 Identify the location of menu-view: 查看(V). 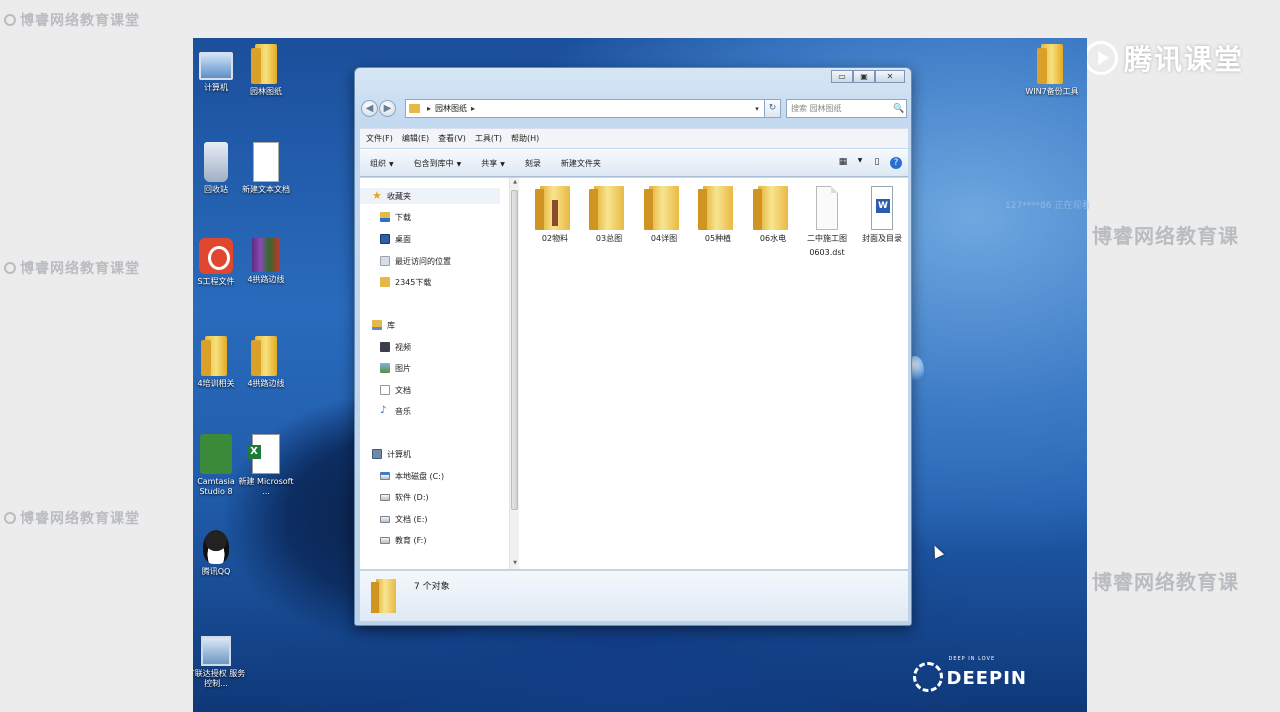
(452, 138).